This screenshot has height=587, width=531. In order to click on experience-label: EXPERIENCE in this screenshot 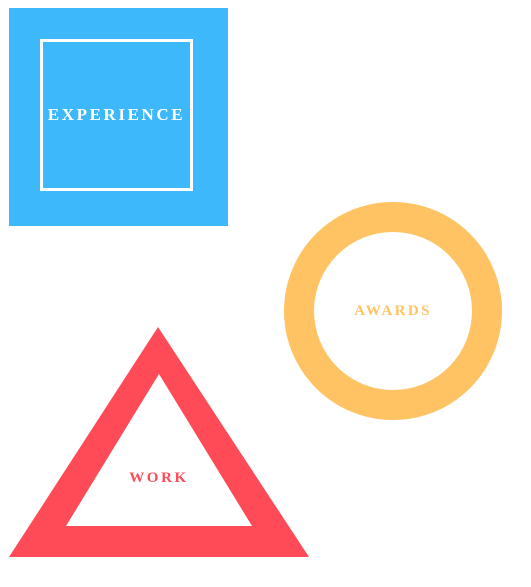, I will do `click(116, 114)`.